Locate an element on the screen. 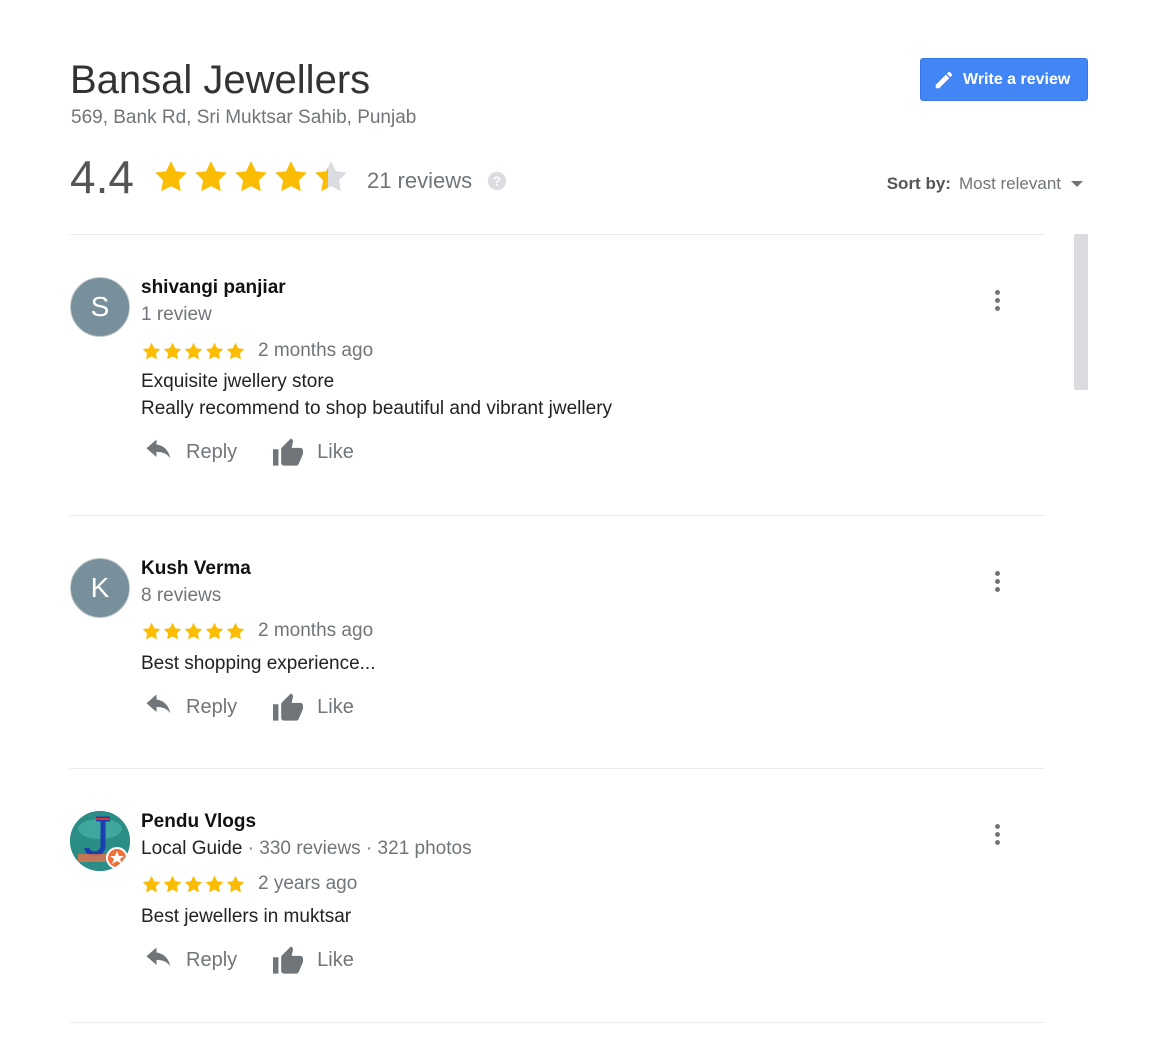 This screenshot has width=1153, height=1039. write-review-button: Write a review is located at coordinates (1004, 79).